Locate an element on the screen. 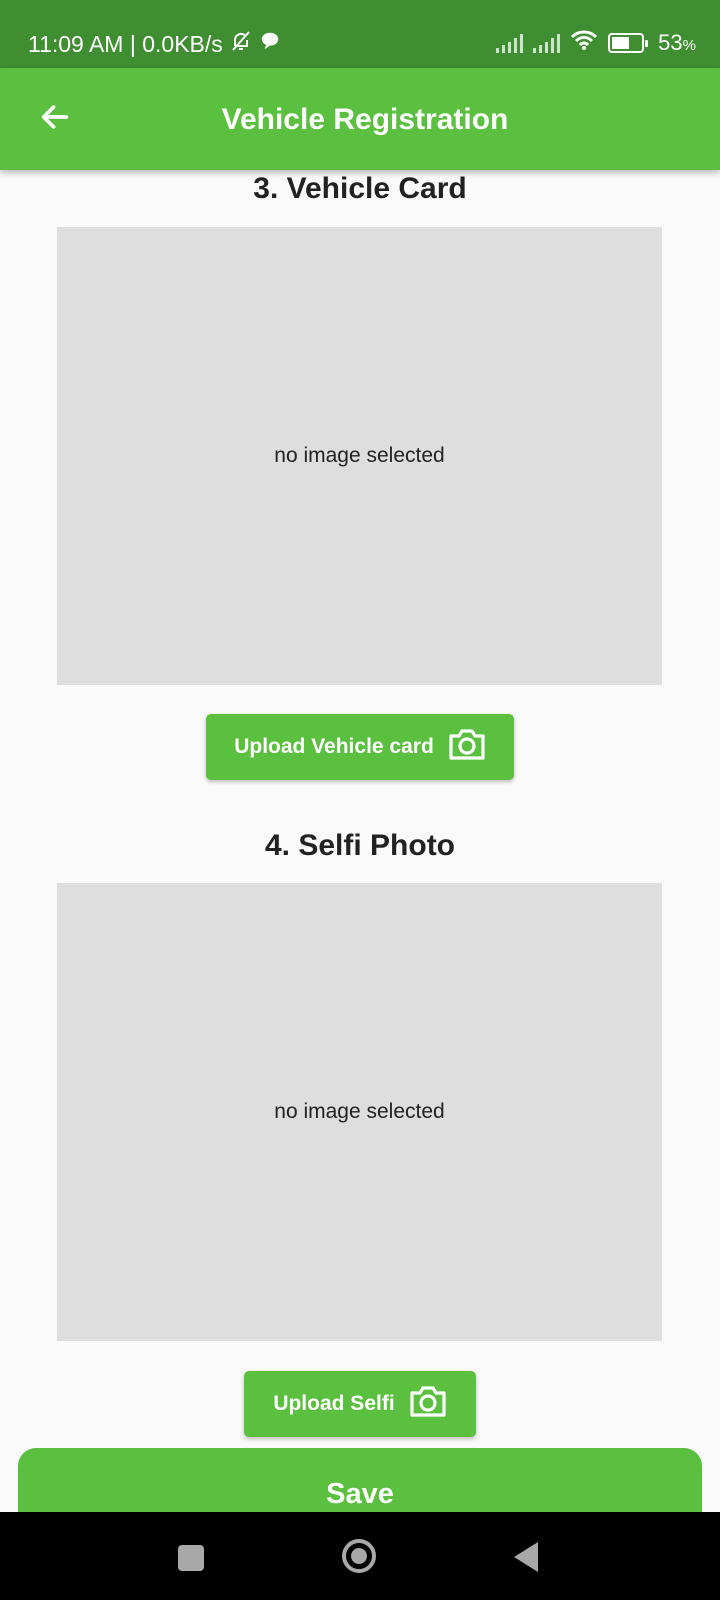  upload-selfi-button: Upload Selfi is located at coordinates (360, 1404).